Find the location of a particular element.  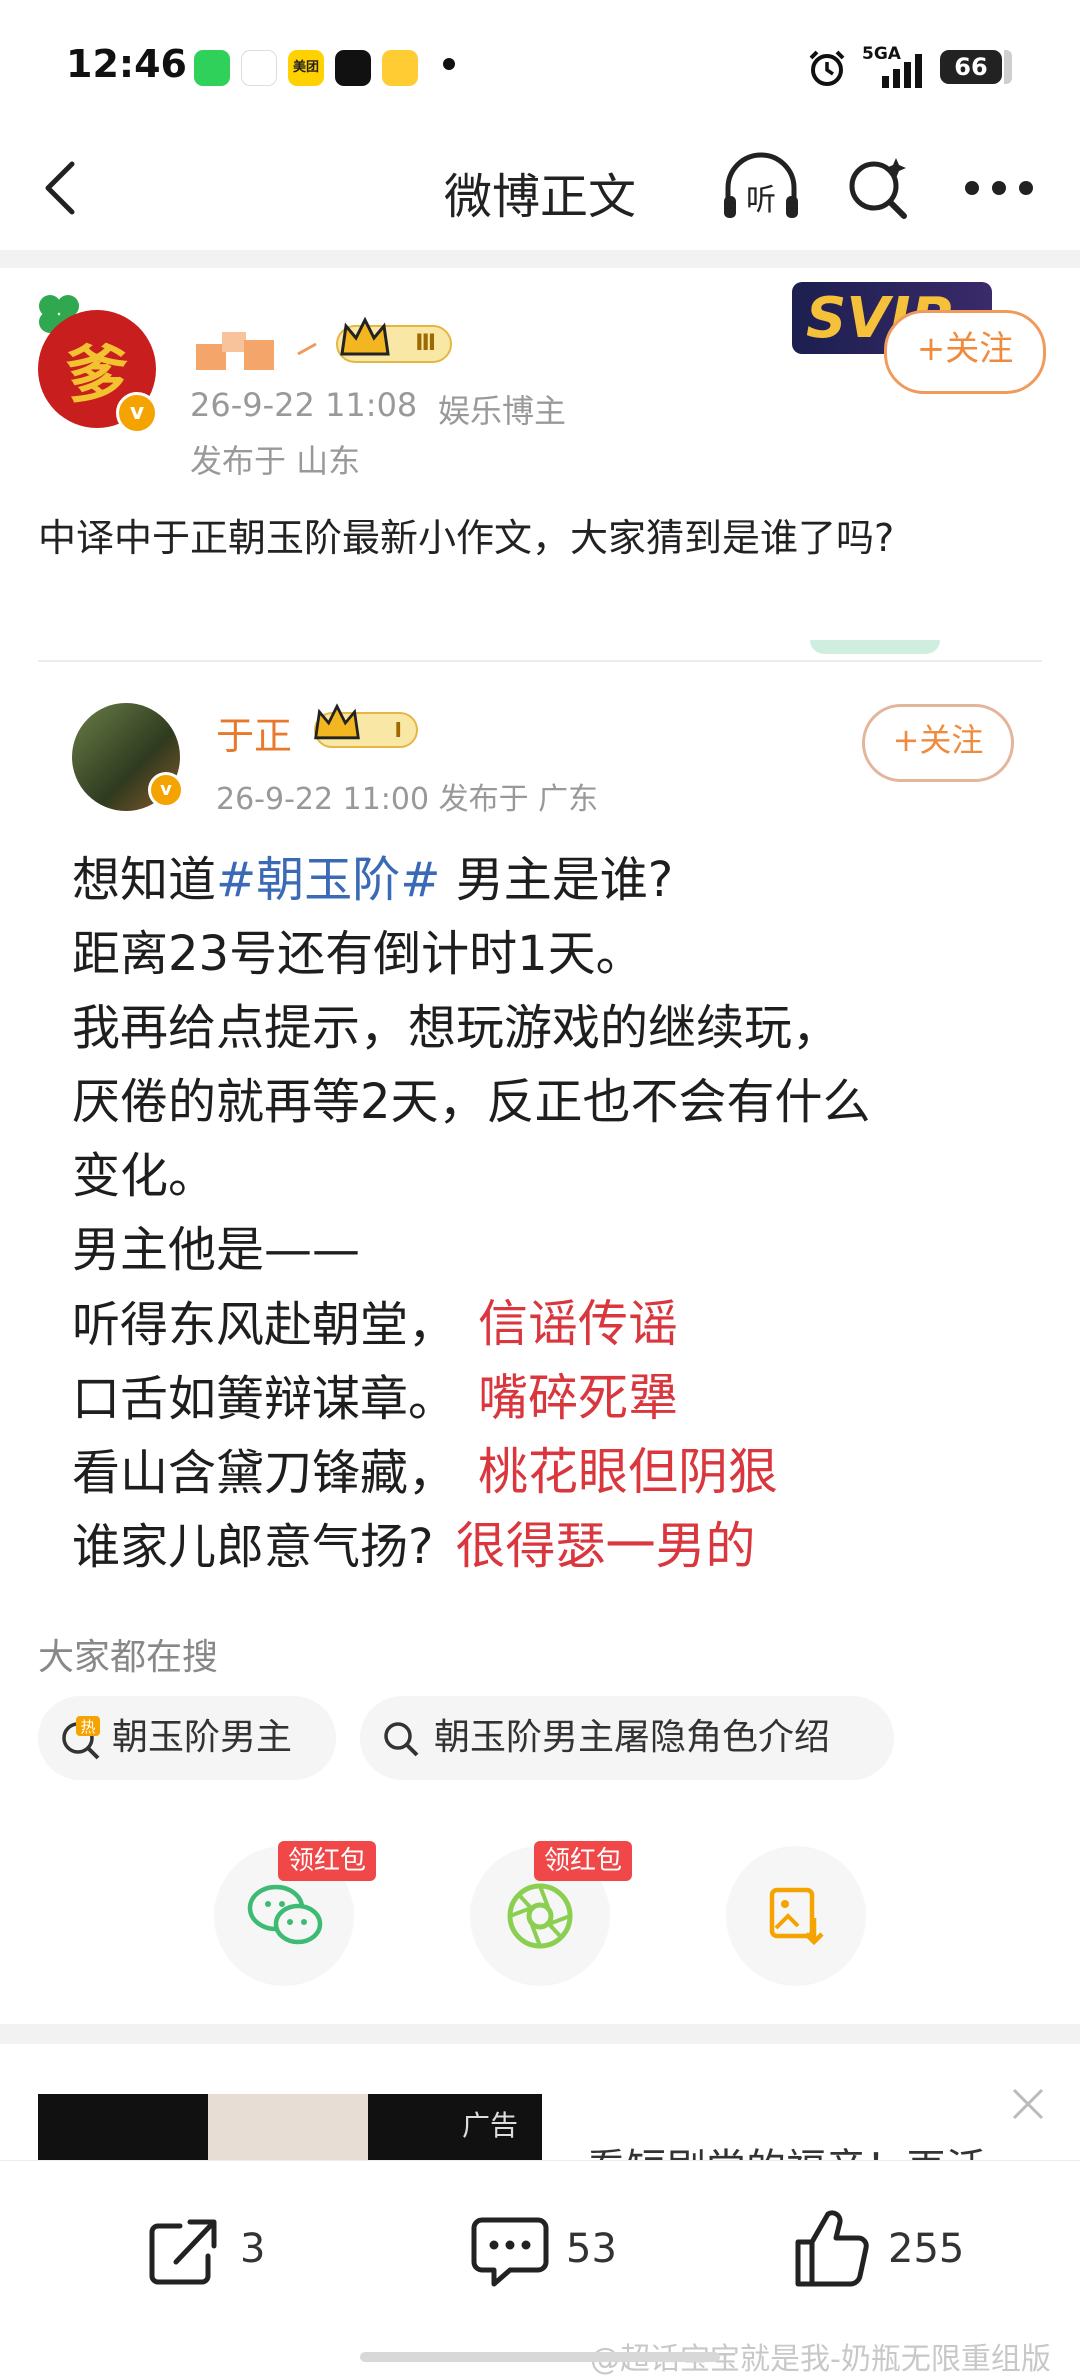

author-tag: 娱乐博主 is located at coordinates (502, 411).